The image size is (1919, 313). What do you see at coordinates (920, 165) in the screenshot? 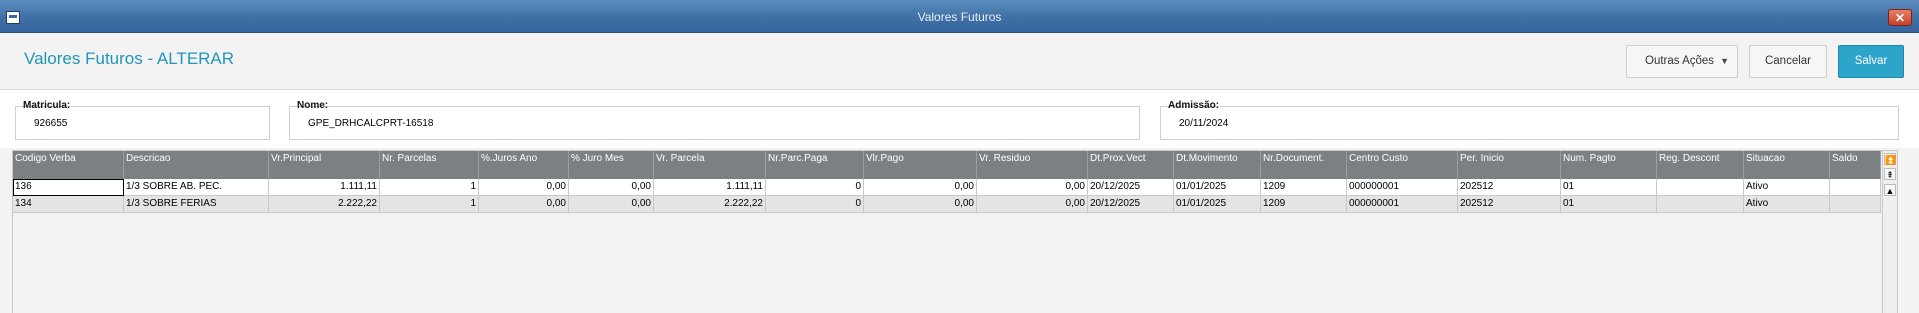
I see `column-header: Vlr.Pago` at bounding box center [920, 165].